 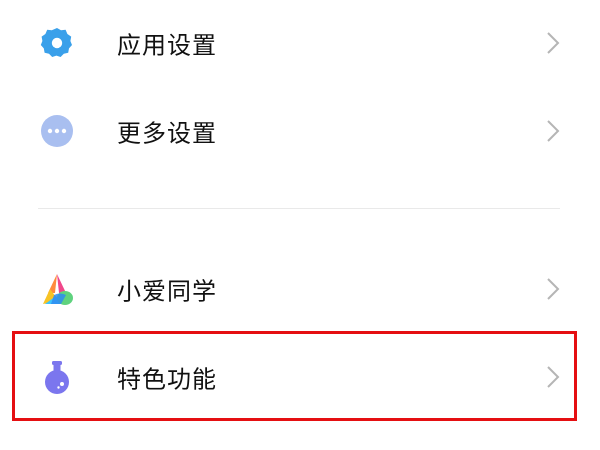 What do you see at coordinates (167, 45) in the screenshot?
I see `app-settings-label: 应用设置` at bounding box center [167, 45].